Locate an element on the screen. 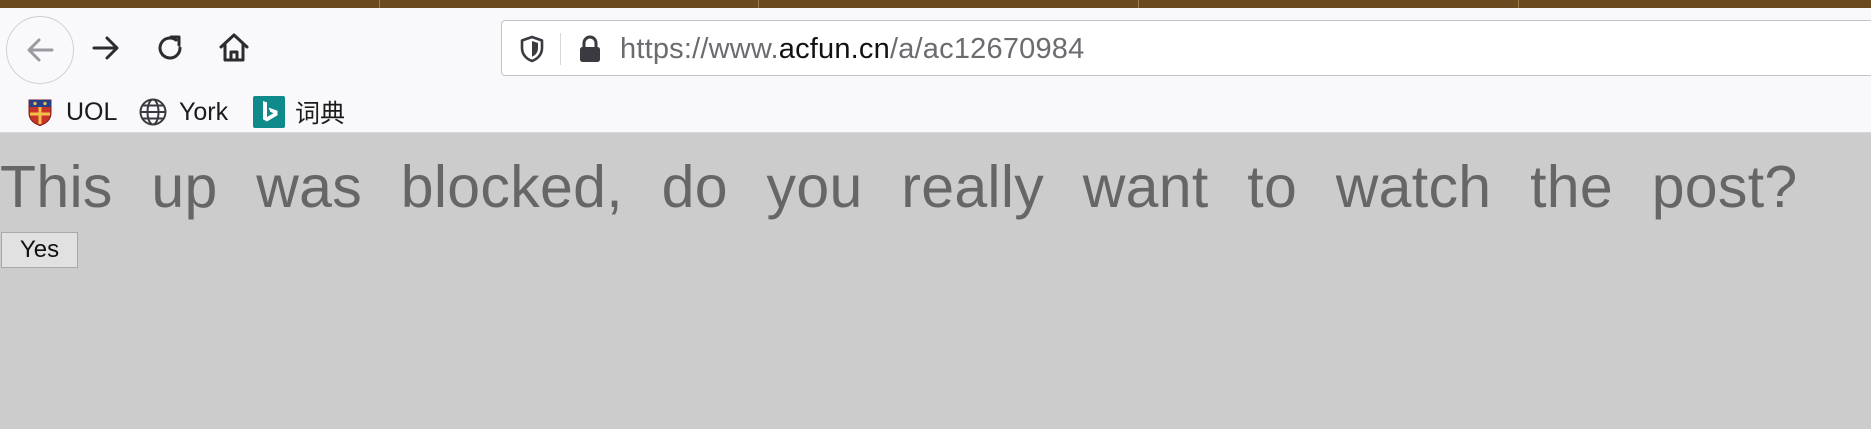 Image resolution: width=1871 pixels, height=429 pixels. back-arrow-icon is located at coordinates (40, 50).